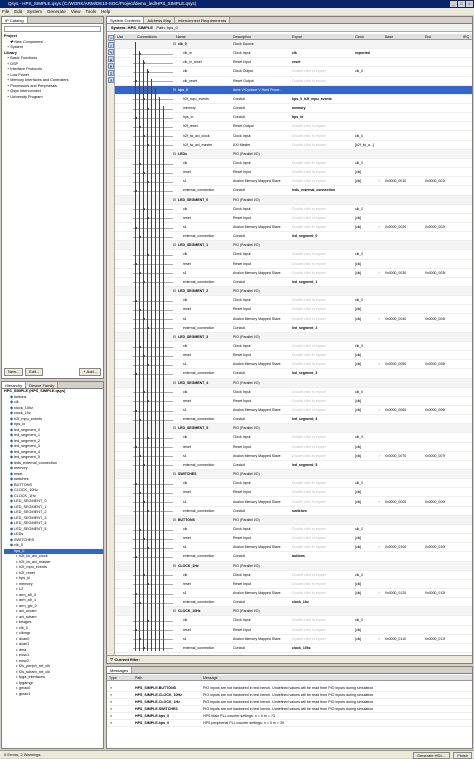  I want to click on move-bottom-icon: ⇟, so click(111, 80).